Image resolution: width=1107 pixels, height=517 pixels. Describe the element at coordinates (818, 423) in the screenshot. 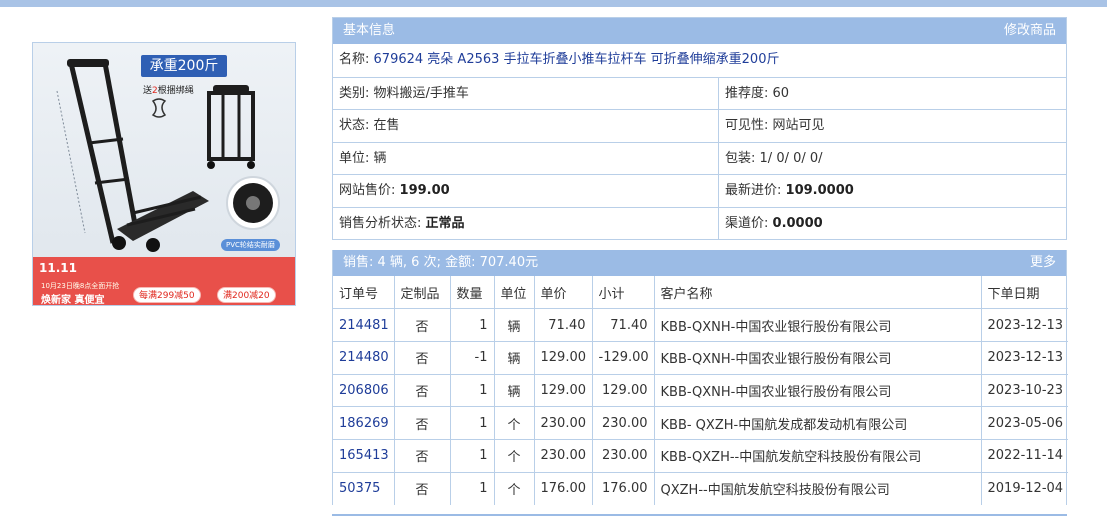

I see `customer-cell: KBB- QXZH-中国航发成都发动机有限公司` at that location.